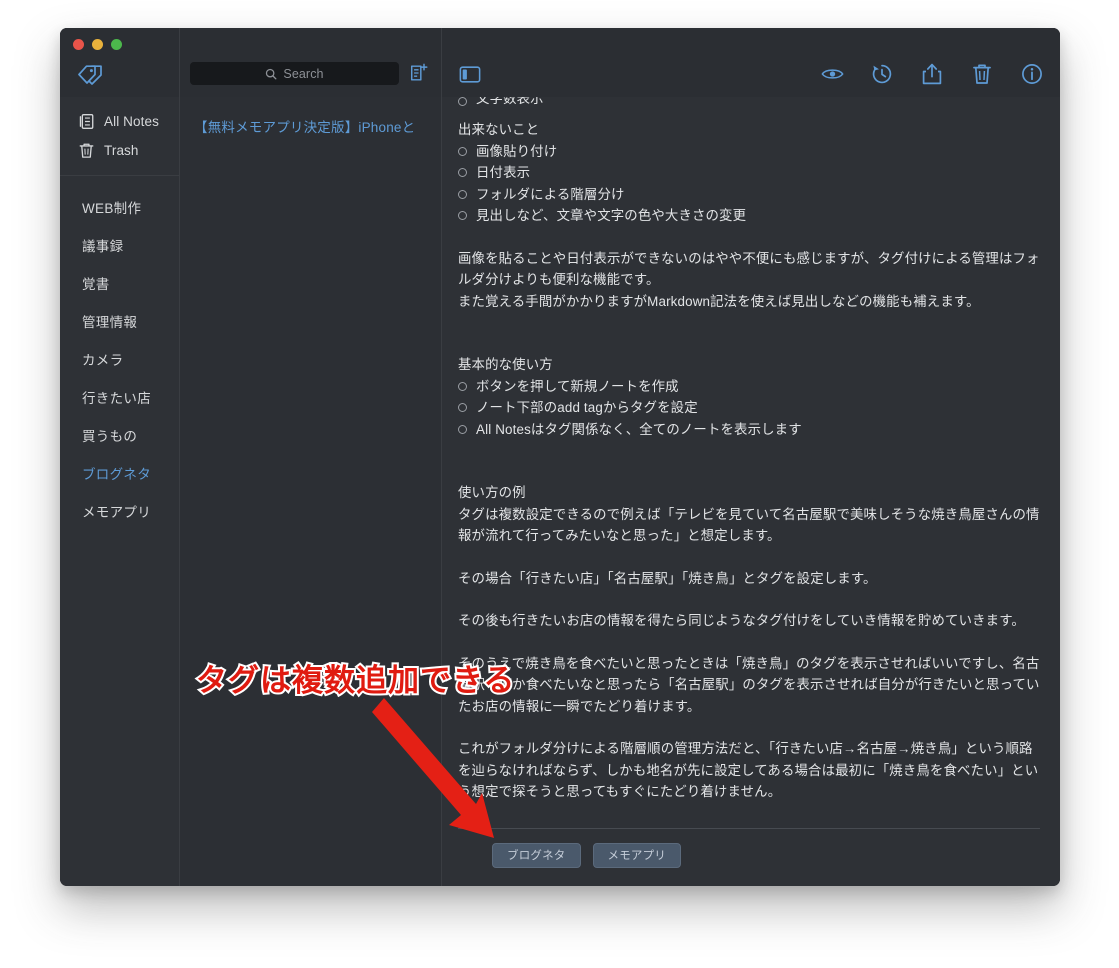  Describe the element at coordinates (119, 245) in the screenshot. I see `sidebar-tag-minutes: 議事録` at that location.